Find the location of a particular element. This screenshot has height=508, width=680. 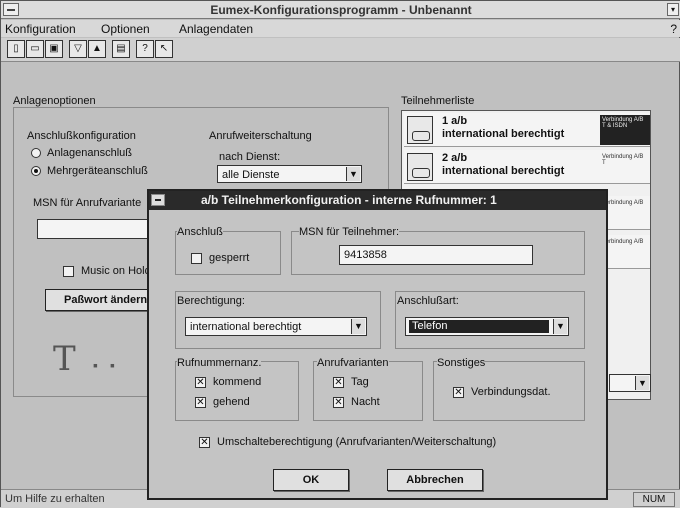

upload-icon: ▲ is located at coordinates (97, 49).